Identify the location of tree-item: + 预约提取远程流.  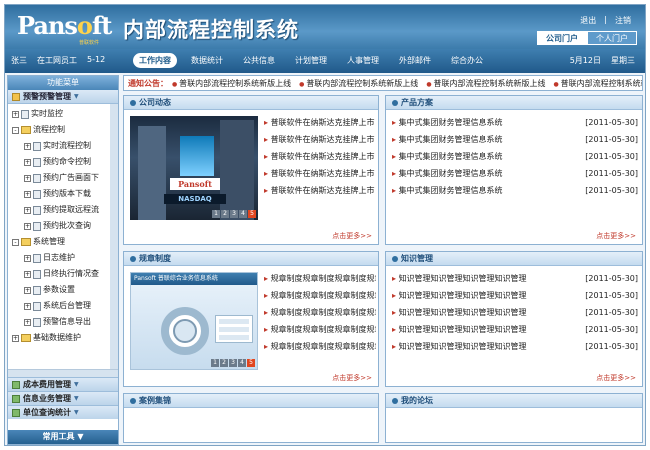
(61, 210).